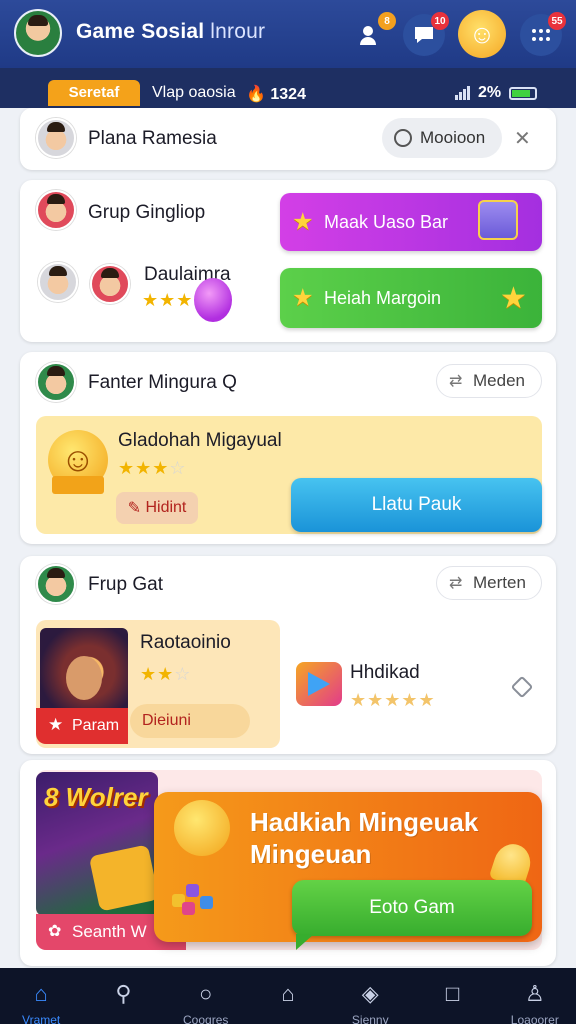 This screenshot has height=1024, width=576. What do you see at coordinates (206, 1018) in the screenshot?
I see `nav-explore-label: Cooqres` at bounding box center [206, 1018].